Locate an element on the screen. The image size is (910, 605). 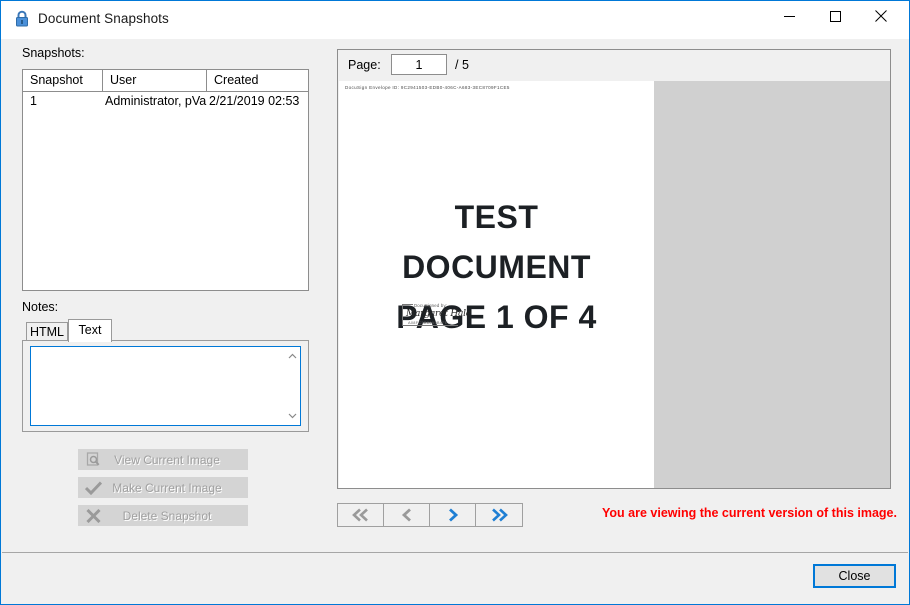
delete-snapshot-button: Delete Snapshot is located at coordinates (163, 515).